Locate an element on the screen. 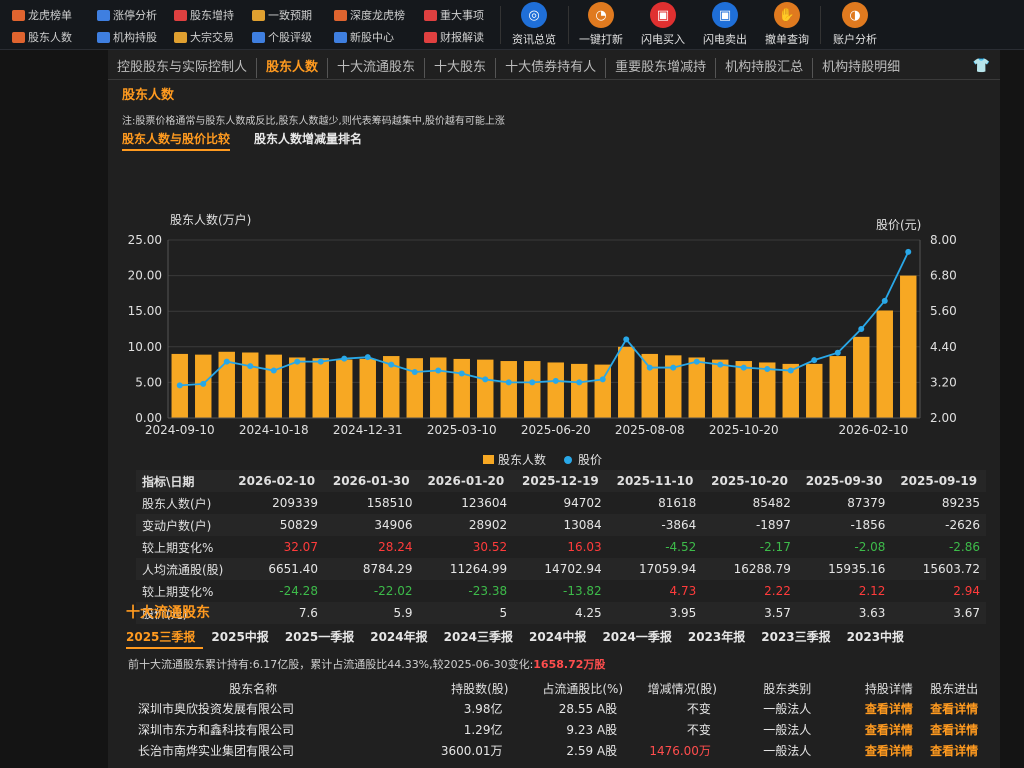 Image resolution: width=1024 pixels, height=768 pixels. toolbar-item-shareholder-count: 股东人数 is located at coordinates (42, 37).